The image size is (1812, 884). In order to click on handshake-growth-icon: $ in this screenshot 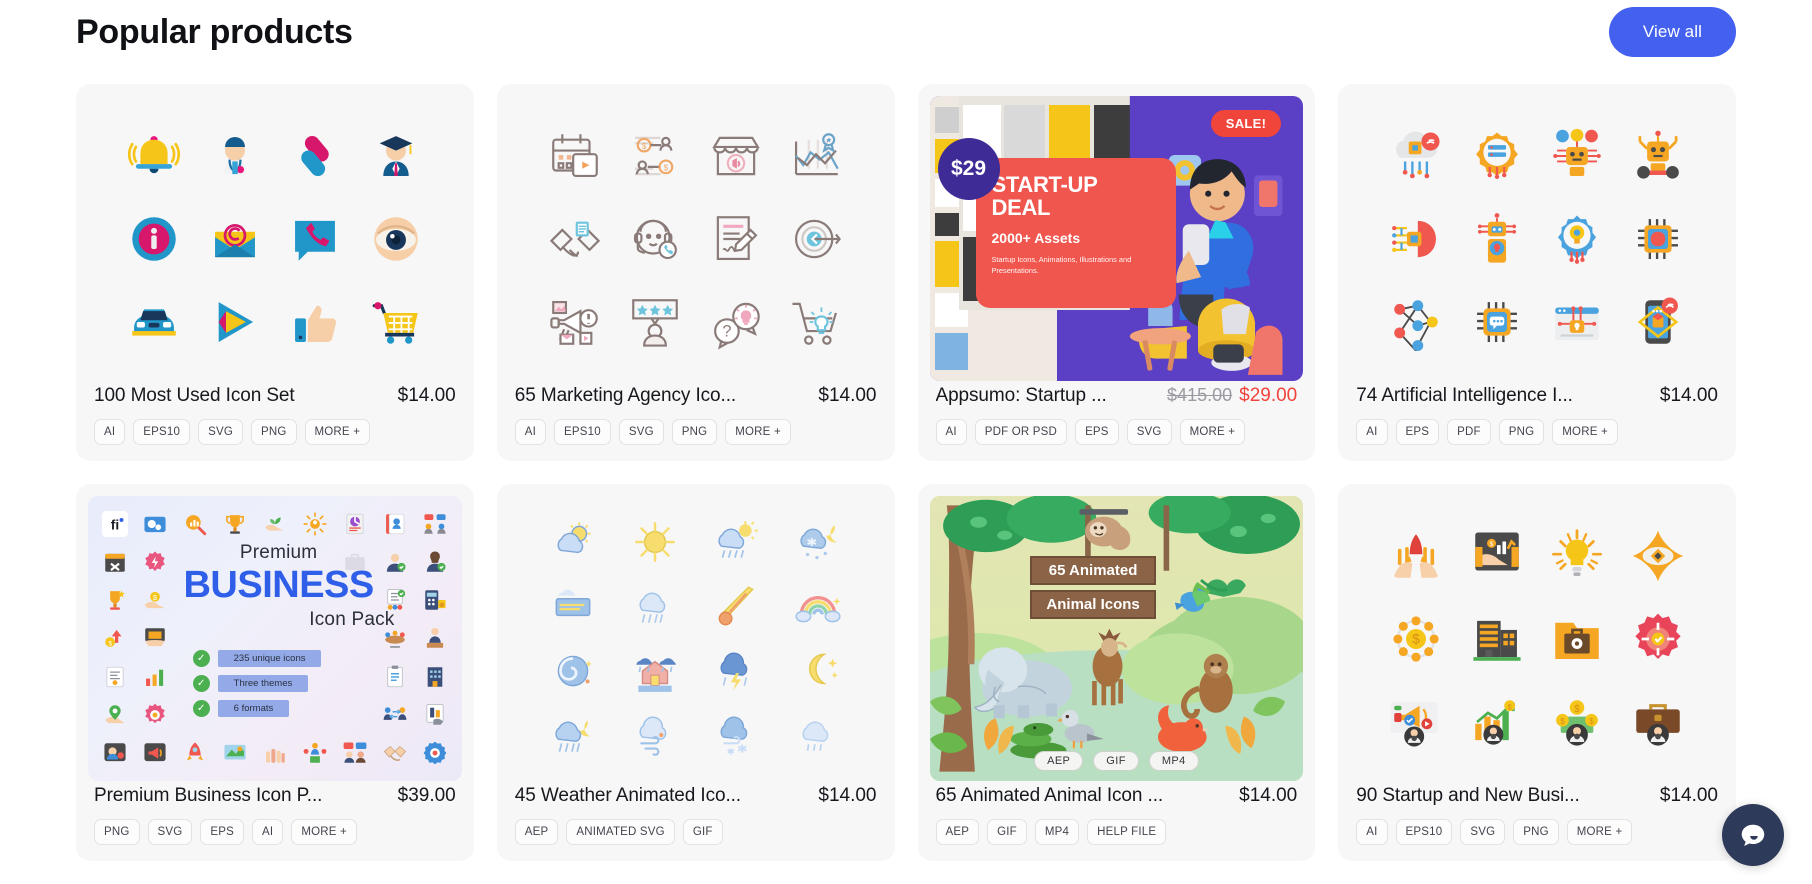, I will do `click(1497, 555)`.